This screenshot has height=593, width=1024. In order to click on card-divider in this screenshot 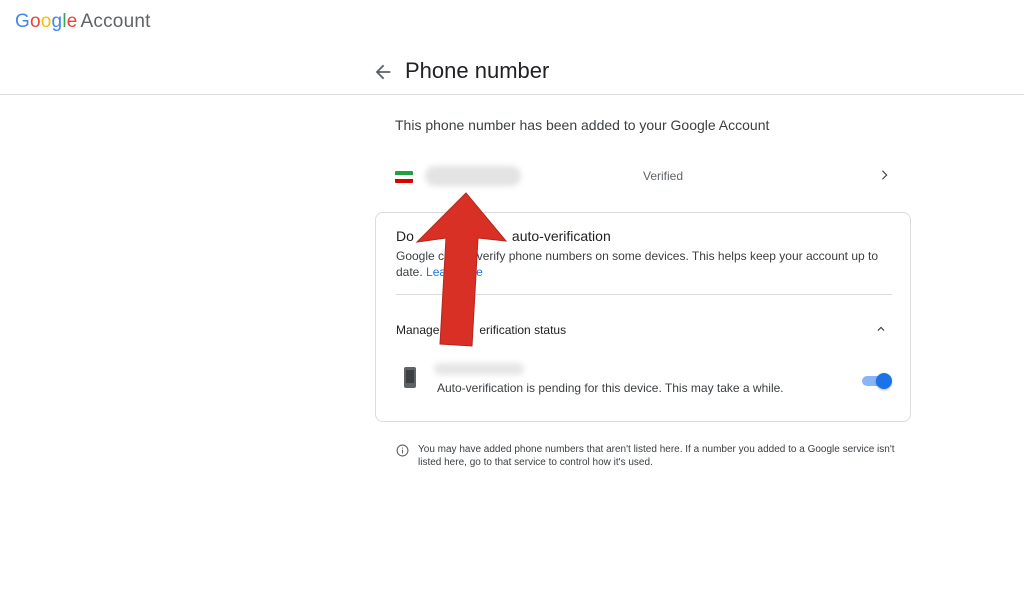, I will do `click(644, 294)`.